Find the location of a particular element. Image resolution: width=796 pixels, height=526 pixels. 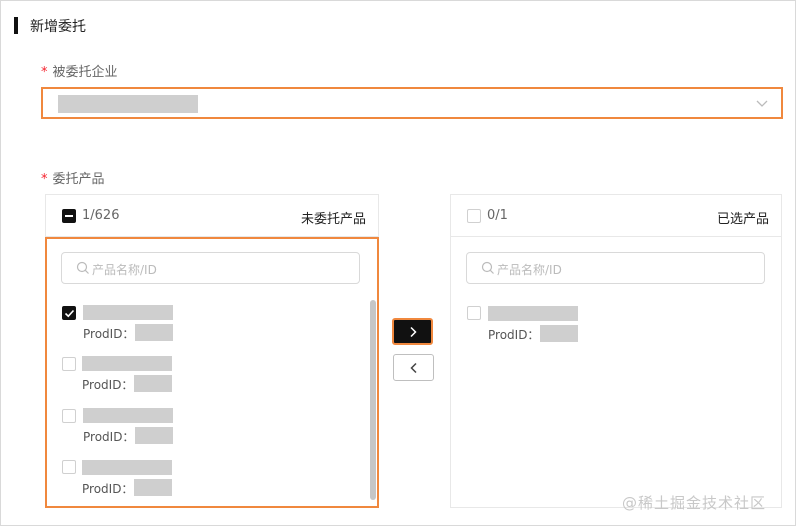

chevron-right-icon is located at coordinates (413, 331).